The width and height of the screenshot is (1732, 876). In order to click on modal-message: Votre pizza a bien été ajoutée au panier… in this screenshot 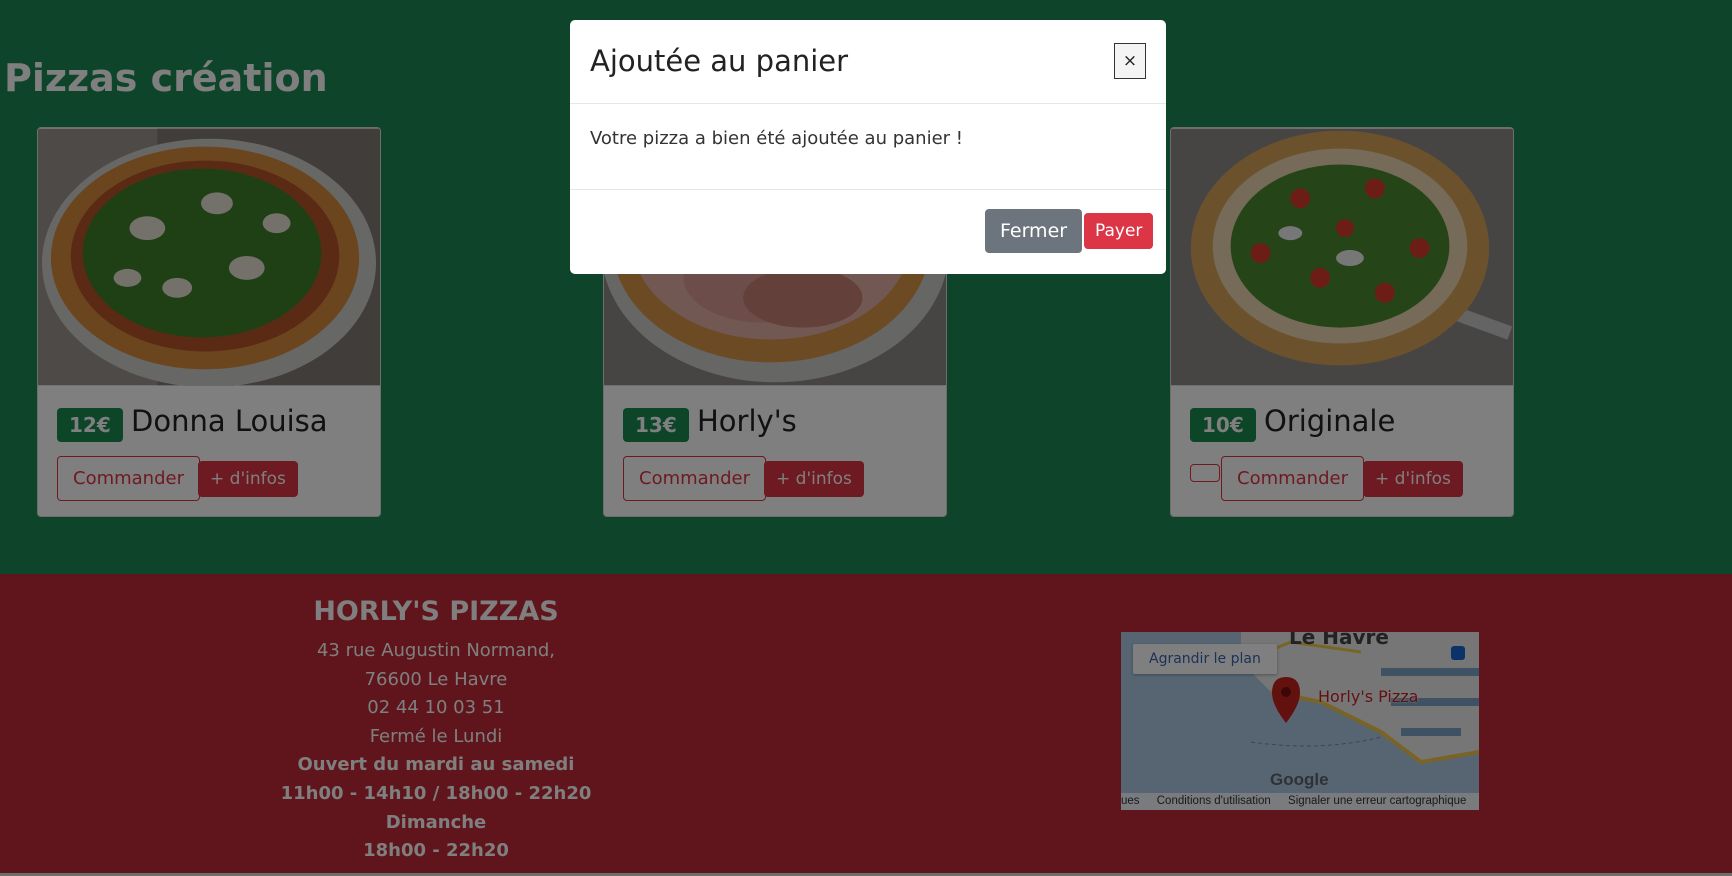, I will do `click(776, 138)`.